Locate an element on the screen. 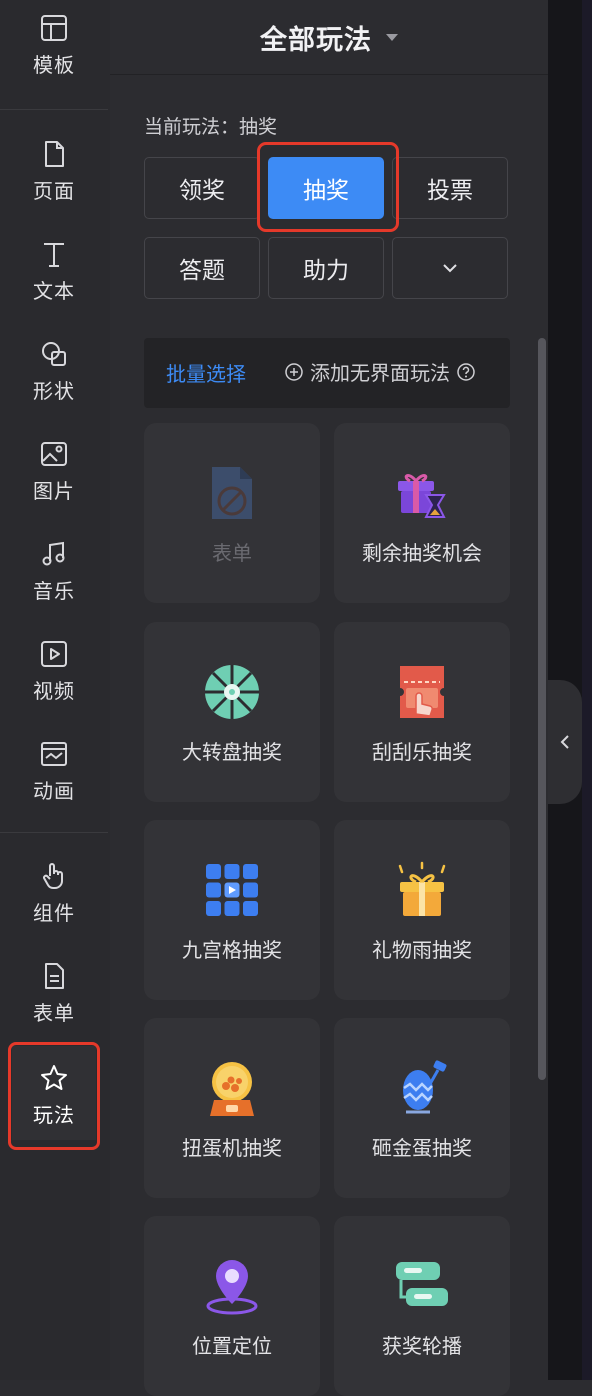 This screenshot has width=592, height=1396. add-ui-less-gameplay-label: 添加无界面玩法 is located at coordinates (380, 373).